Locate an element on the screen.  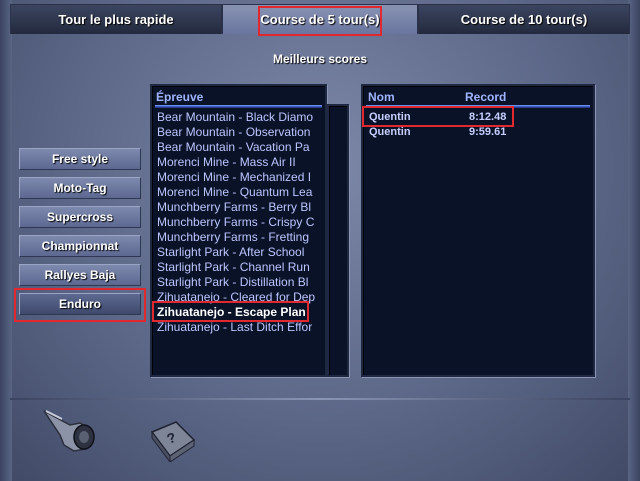
name-column-header: Nom is located at coordinates (381, 97).